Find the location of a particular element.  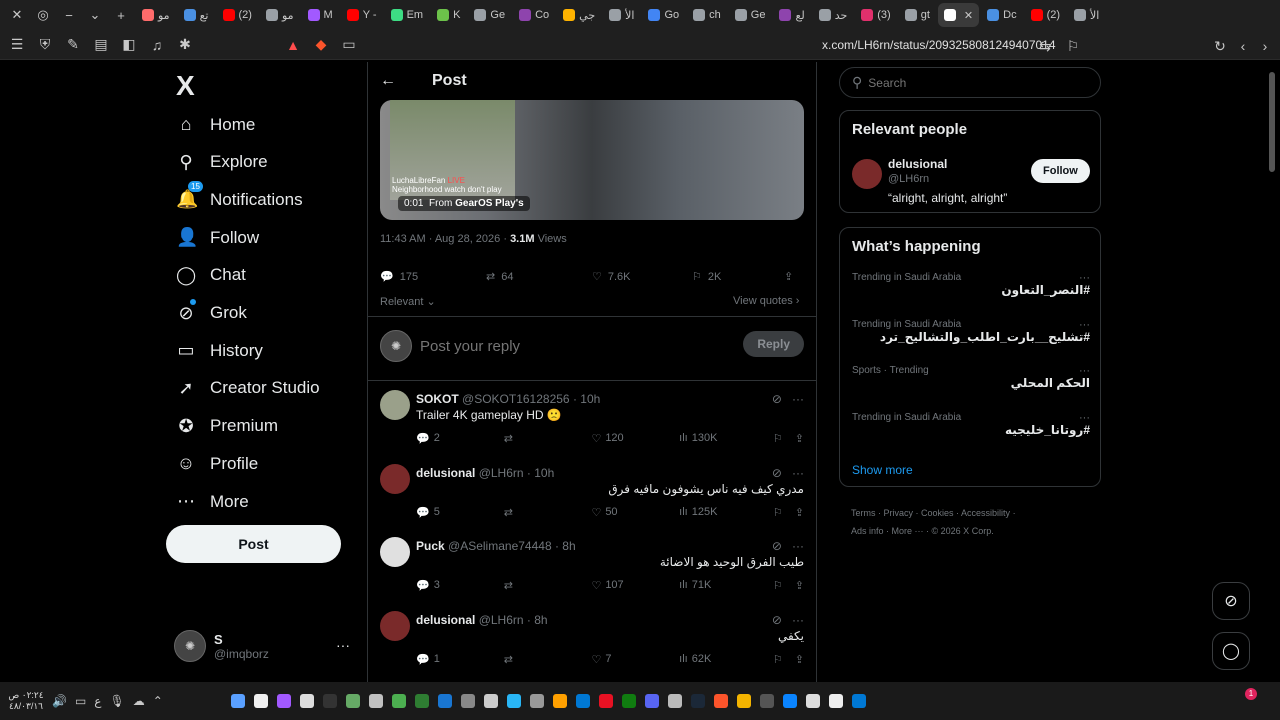

network-icon: ☁ is located at coordinates (139, 701).